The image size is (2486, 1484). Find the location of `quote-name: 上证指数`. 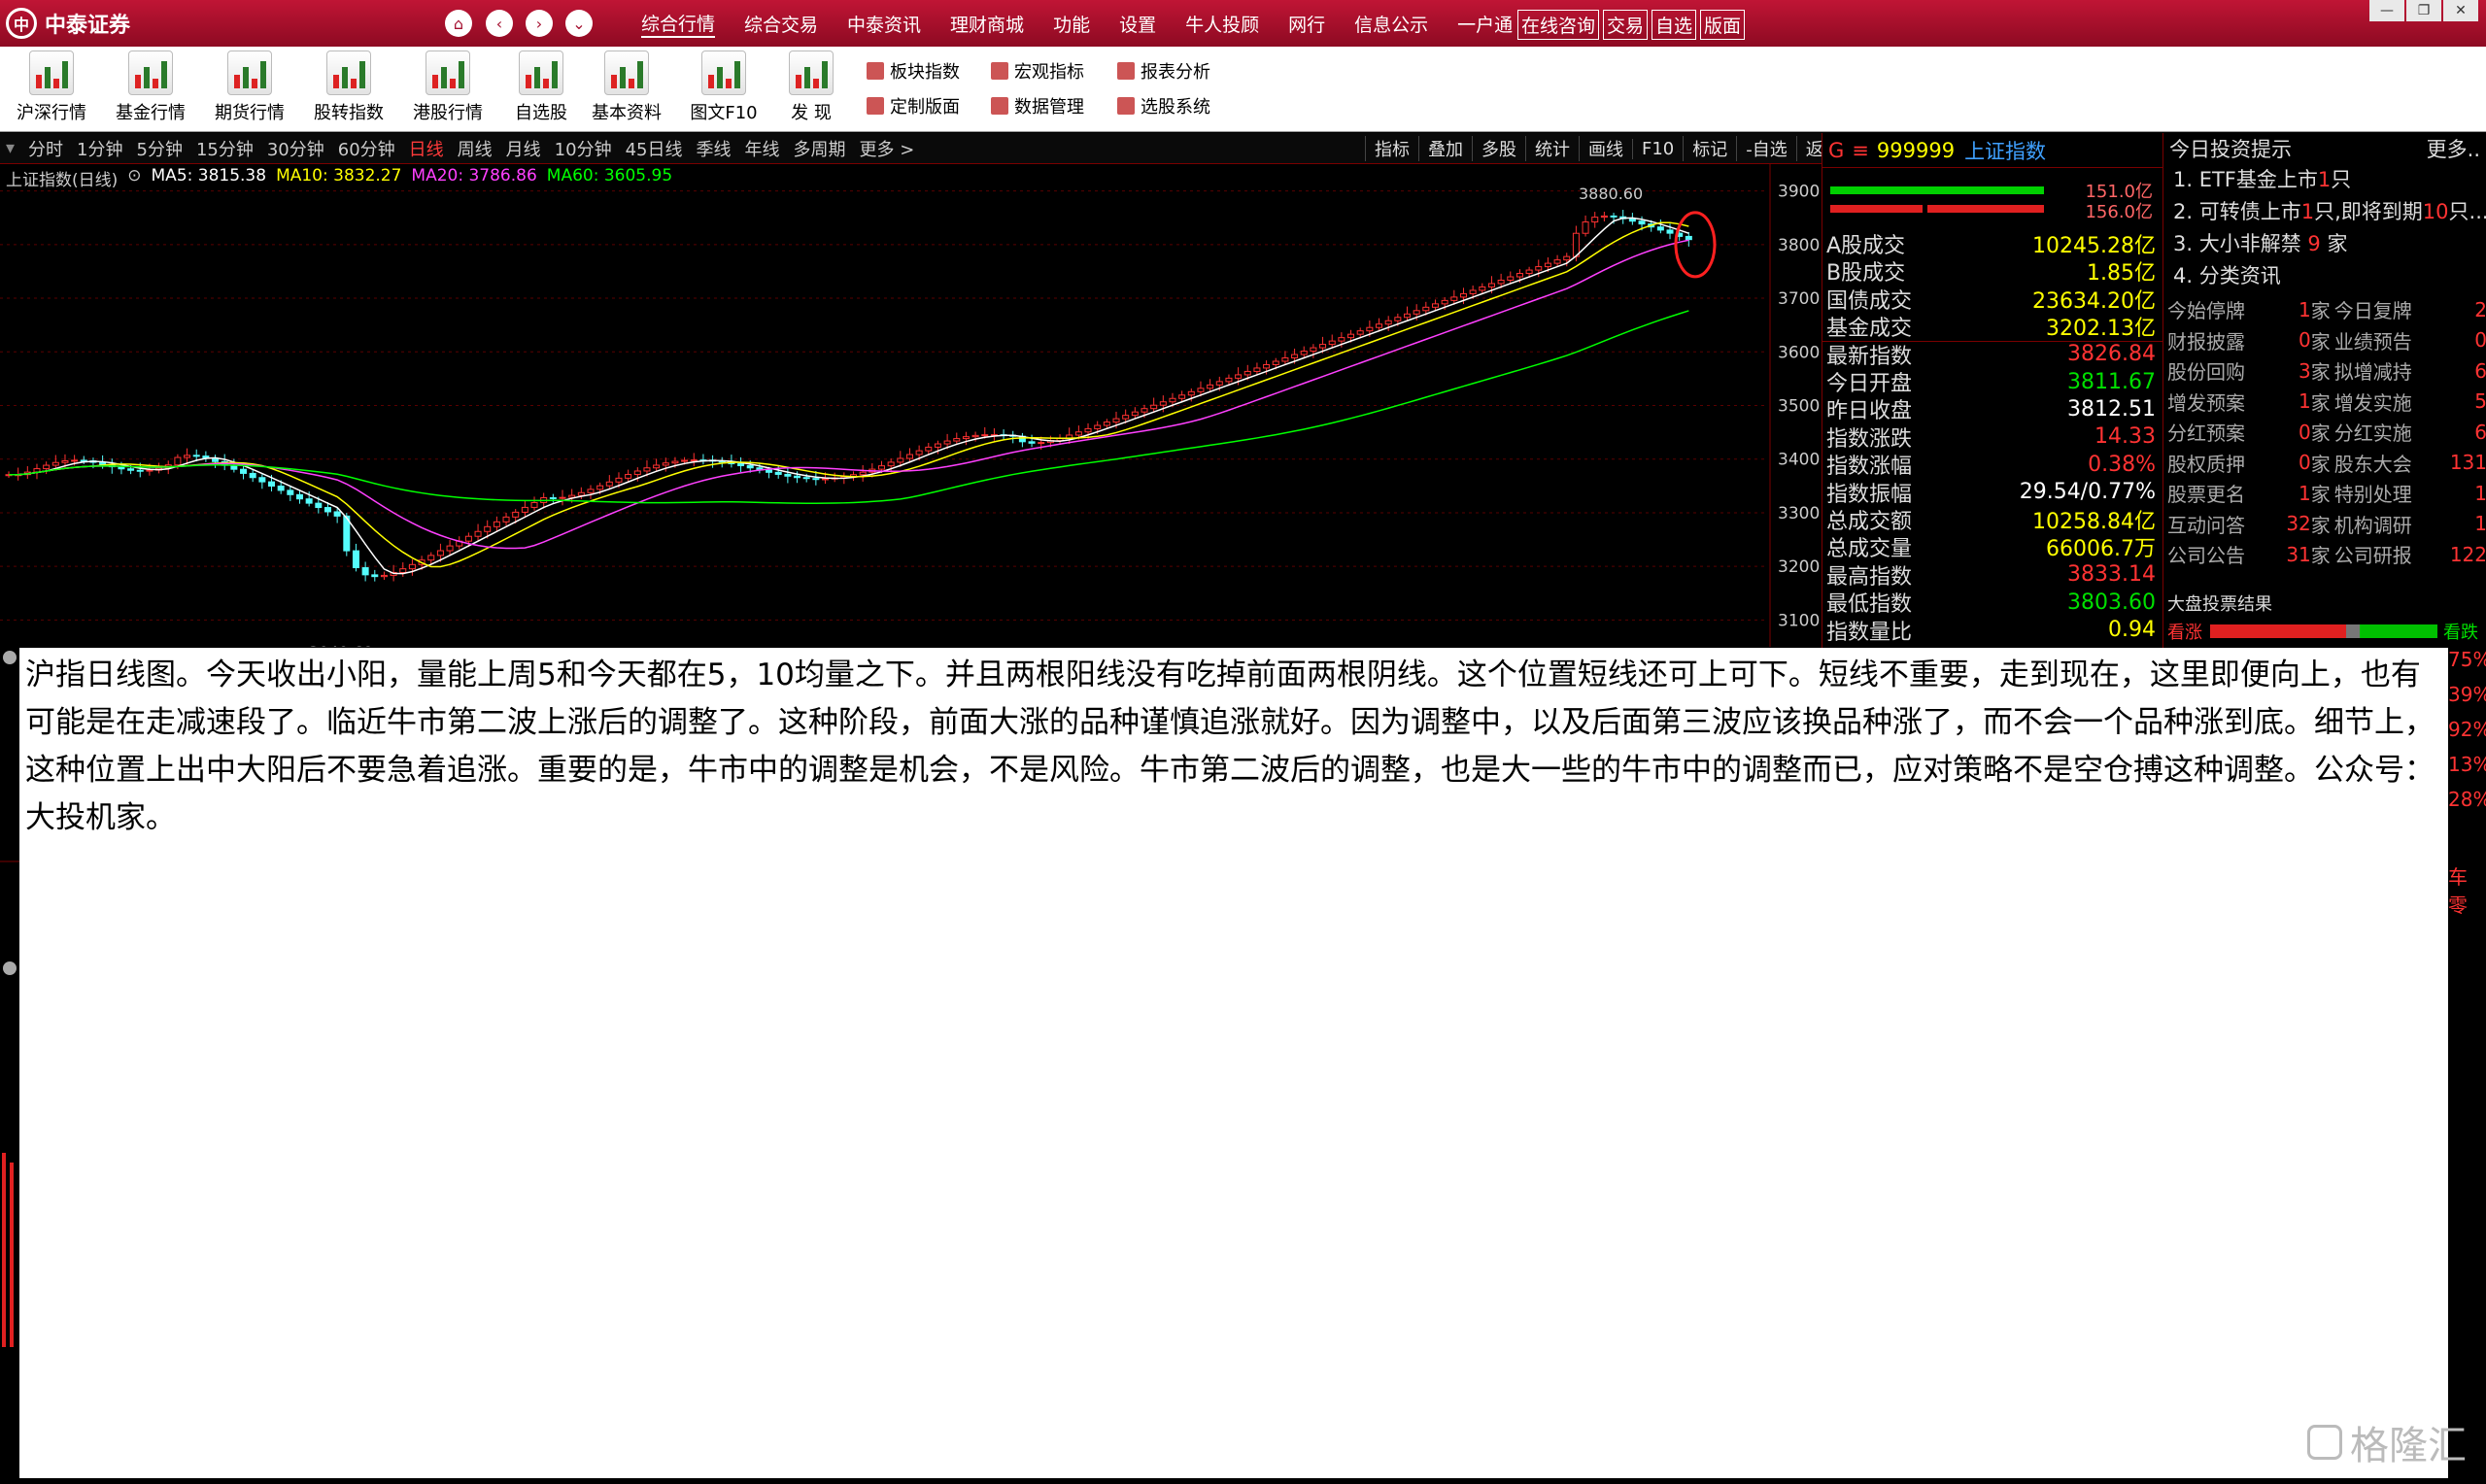

quote-name: 上证指数 is located at coordinates (2005, 150).